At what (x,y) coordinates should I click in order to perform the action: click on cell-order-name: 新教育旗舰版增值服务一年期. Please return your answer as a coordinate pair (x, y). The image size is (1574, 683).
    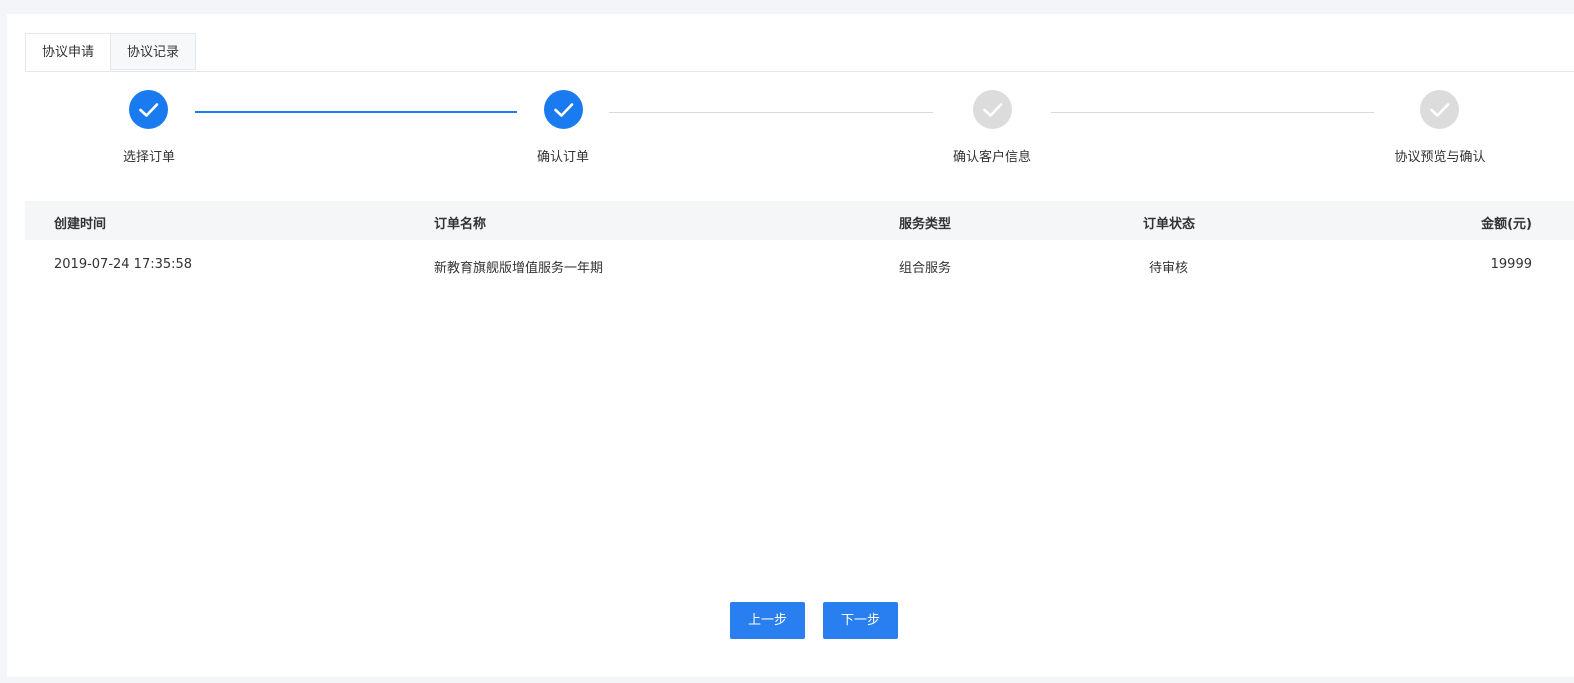
    Looking at the image, I should click on (519, 268).